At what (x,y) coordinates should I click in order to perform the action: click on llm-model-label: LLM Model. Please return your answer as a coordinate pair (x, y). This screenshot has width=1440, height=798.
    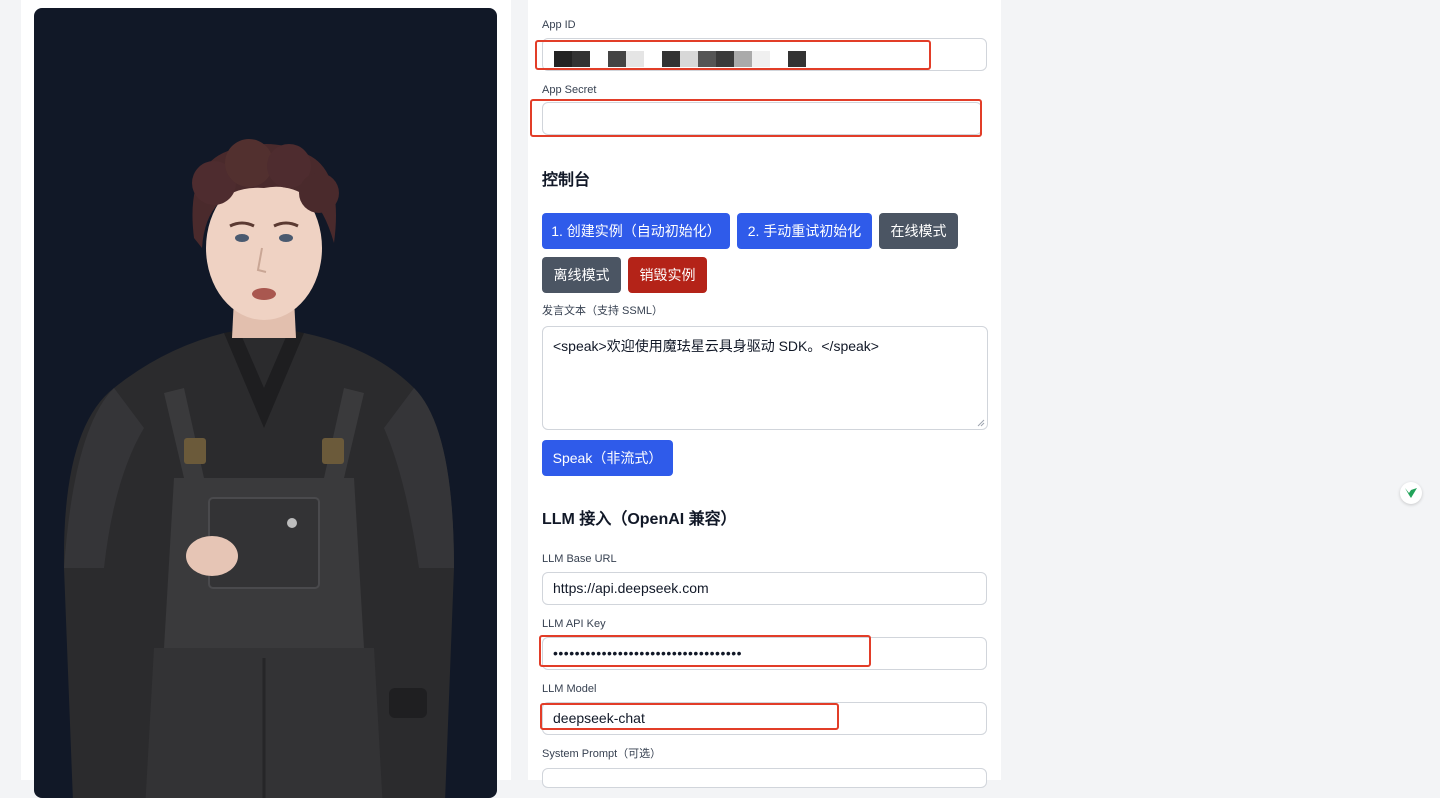
    Looking at the image, I should click on (569, 689).